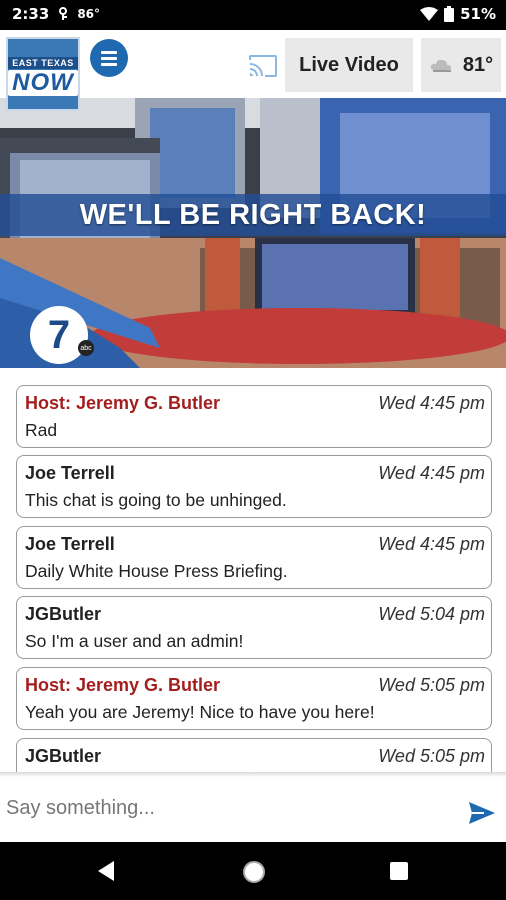  What do you see at coordinates (56, 14) in the screenshot?
I see `status-left: 2:33 86°` at bounding box center [56, 14].